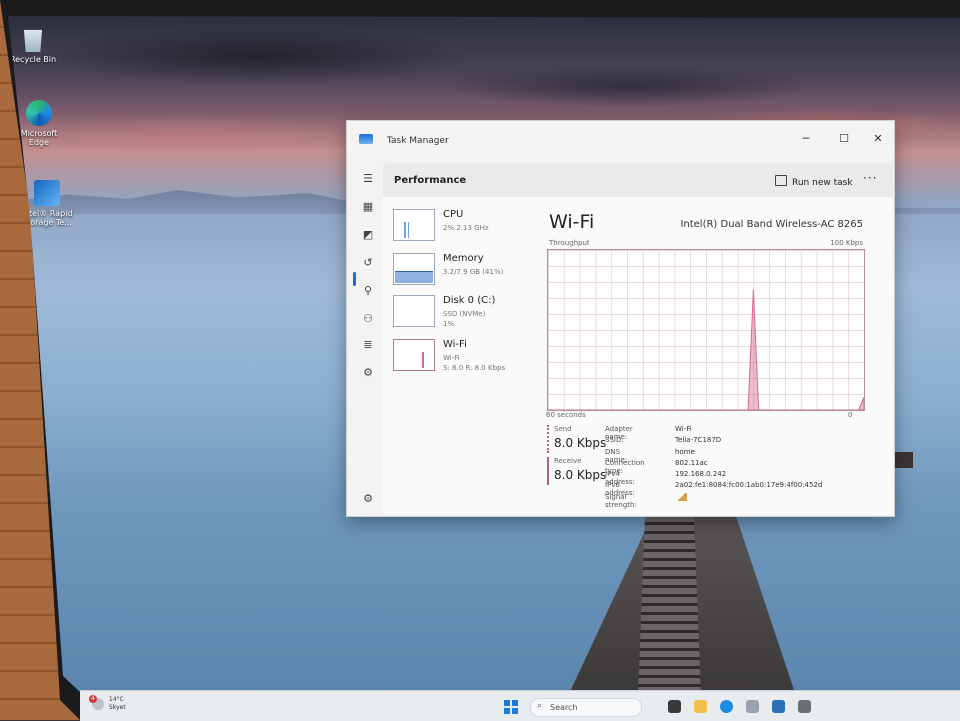  I want to click on taskbar: 4 14°C Skyet ⌕ Search, so click(520, 705).